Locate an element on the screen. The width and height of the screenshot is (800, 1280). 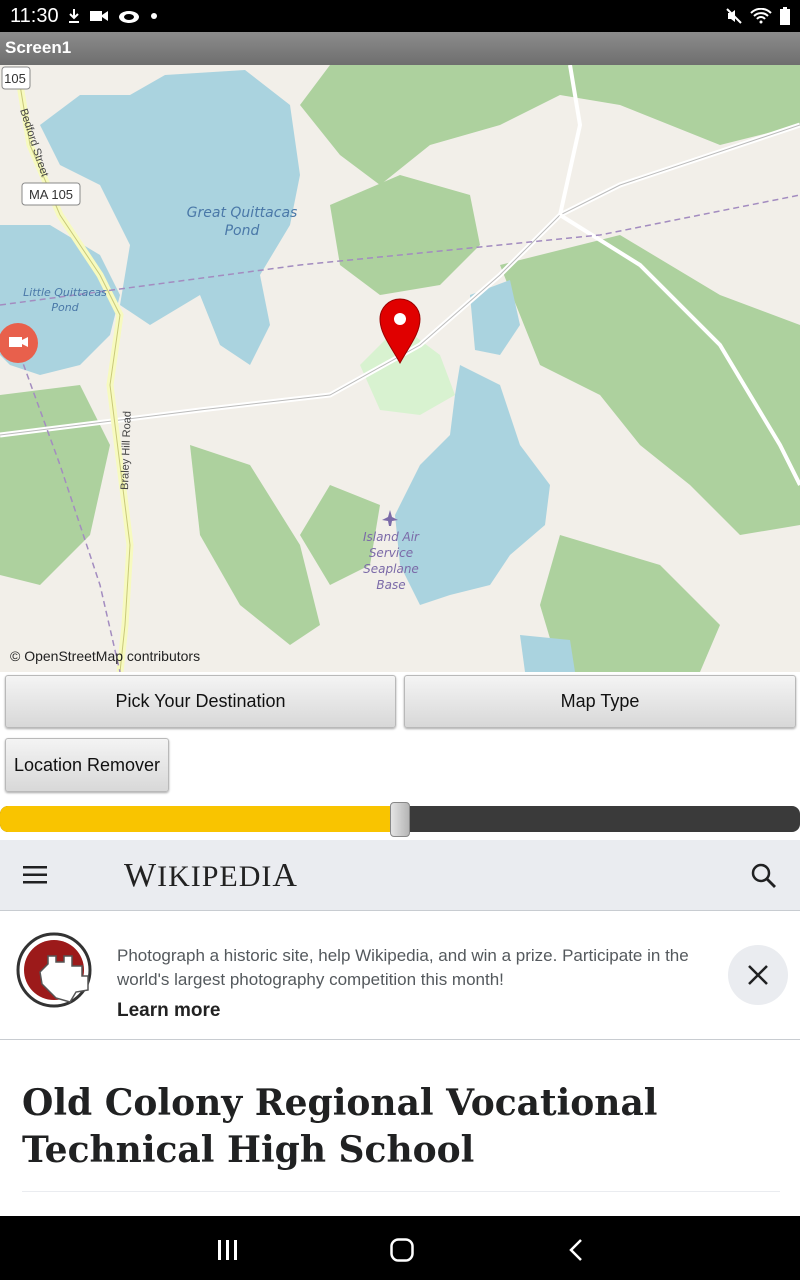
status-left-icons is located at coordinates (113, 16).